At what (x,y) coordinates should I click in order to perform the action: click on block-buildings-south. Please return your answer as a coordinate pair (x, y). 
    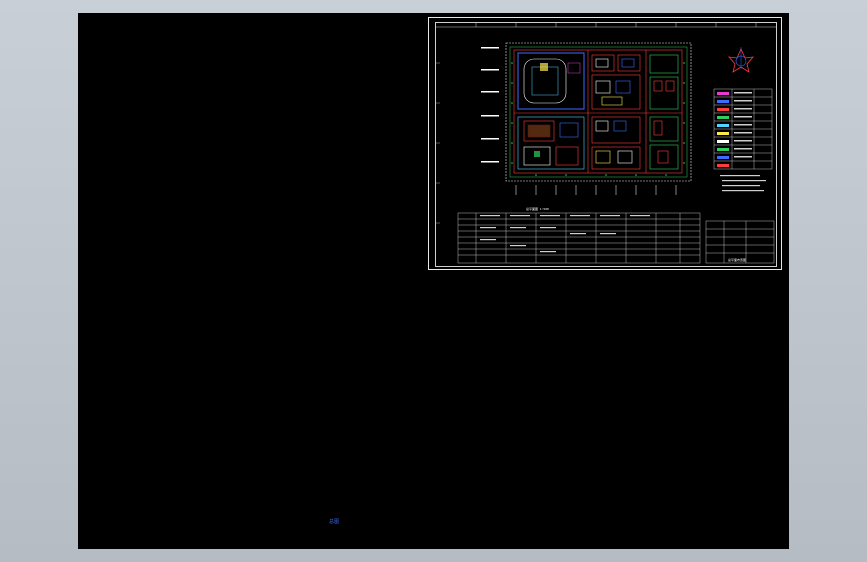
    Looking at the image, I should click on (616, 143).